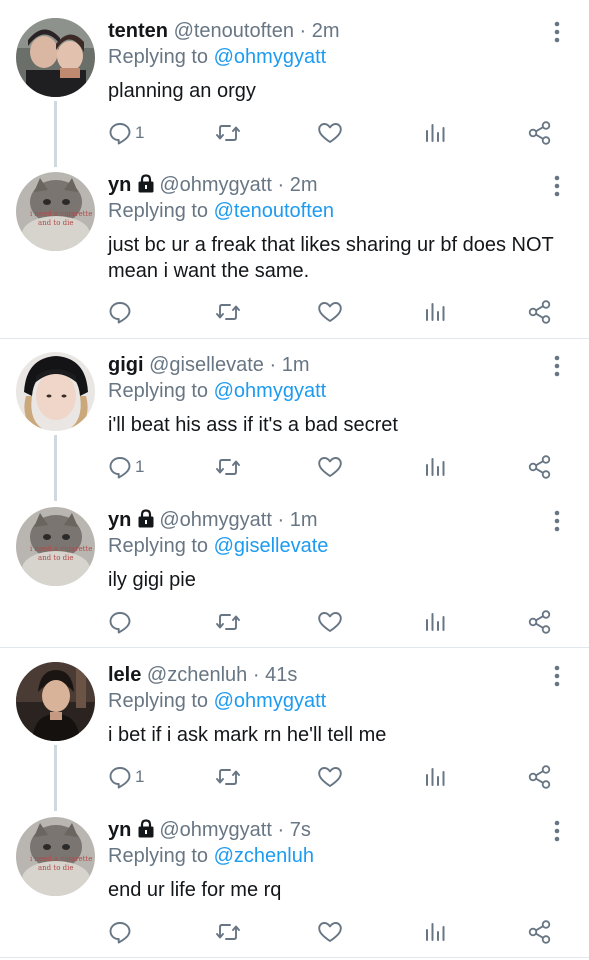  Describe the element at coordinates (61, 218) in the screenshot. I see `avatar-caption: i need a cigarette and to die` at that location.